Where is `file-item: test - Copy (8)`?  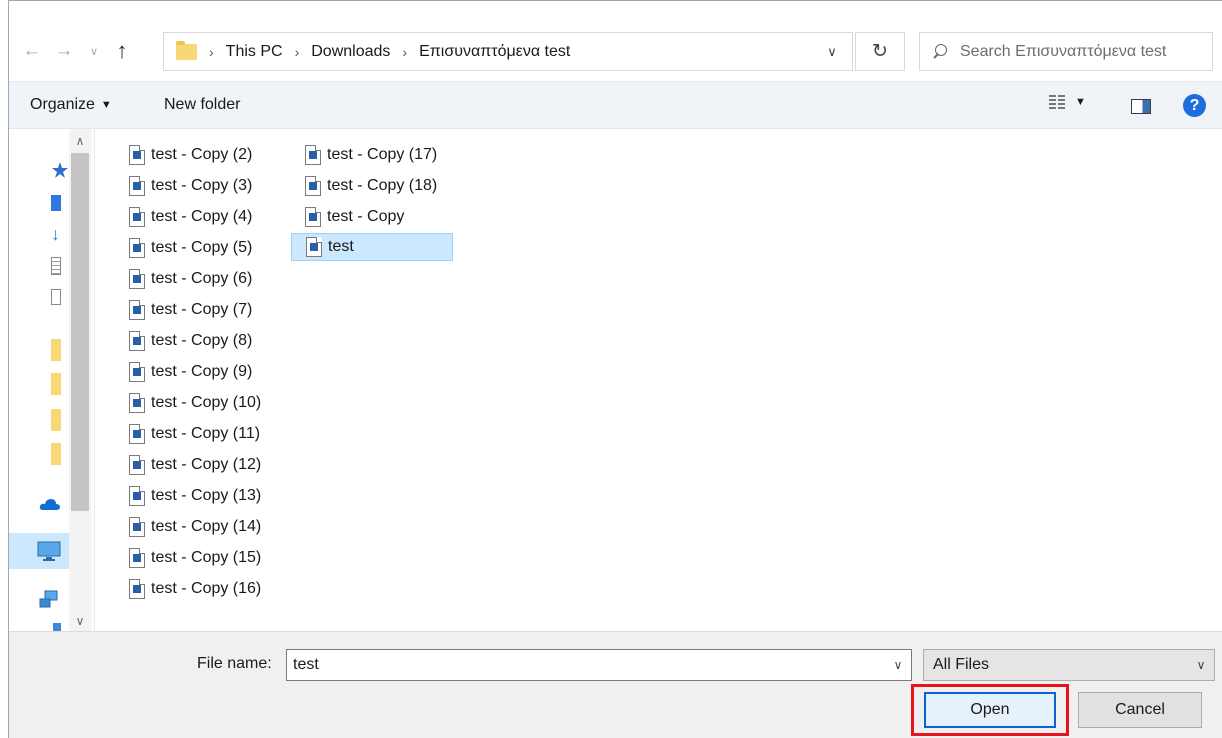
file-item: test - Copy (8) is located at coordinates (188, 341).